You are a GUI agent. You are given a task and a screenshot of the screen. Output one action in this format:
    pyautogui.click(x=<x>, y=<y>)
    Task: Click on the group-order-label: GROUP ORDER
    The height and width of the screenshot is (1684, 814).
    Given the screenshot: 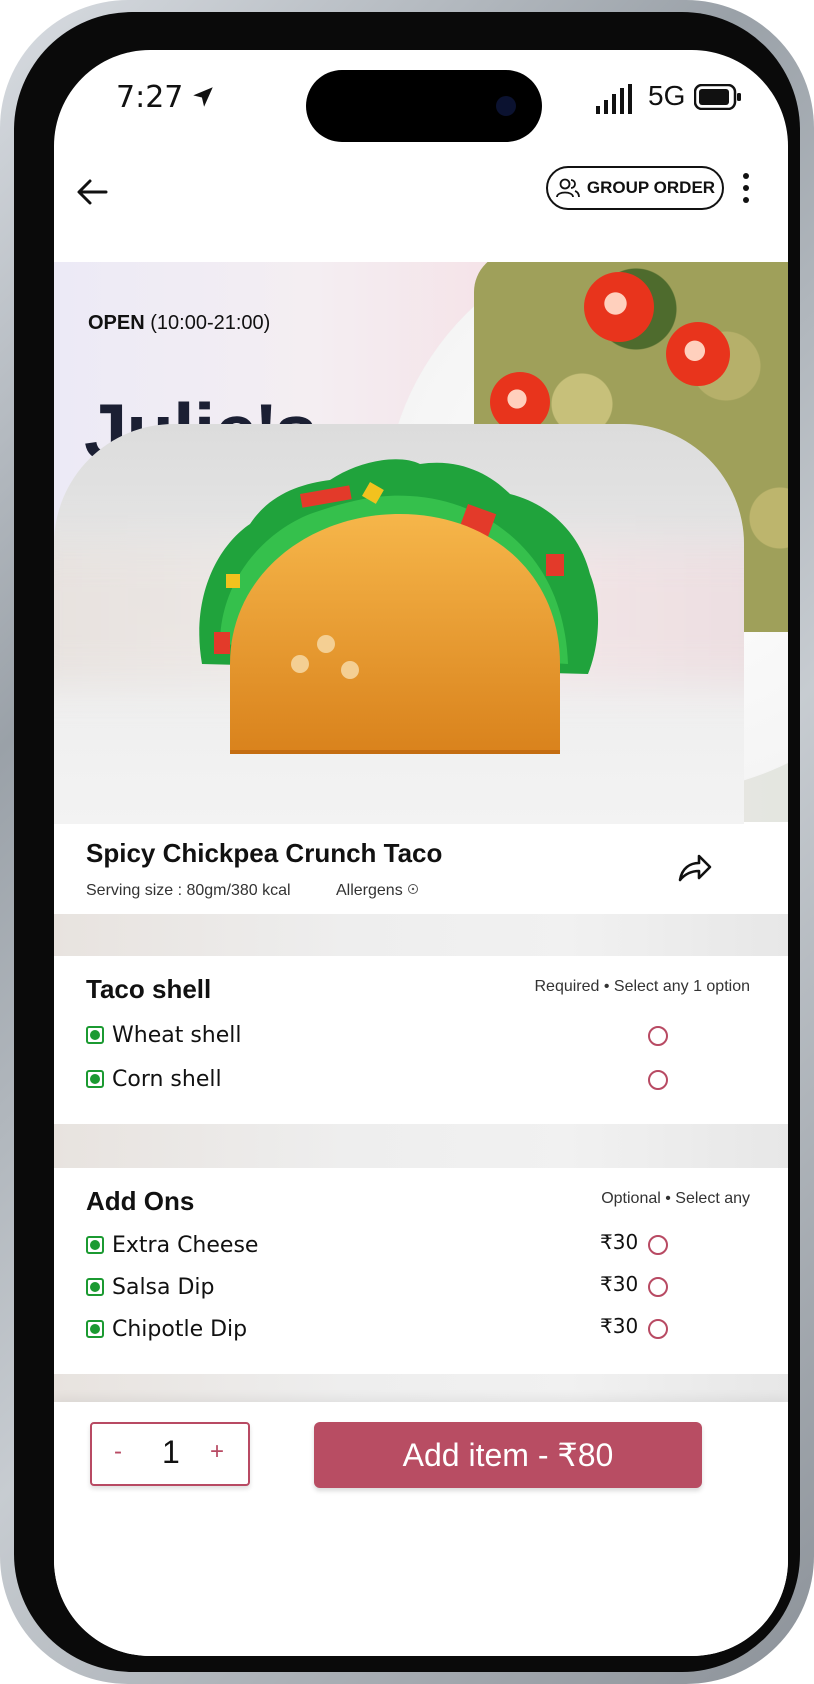 What is the action you would take?
    pyautogui.click(x=651, y=187)
    